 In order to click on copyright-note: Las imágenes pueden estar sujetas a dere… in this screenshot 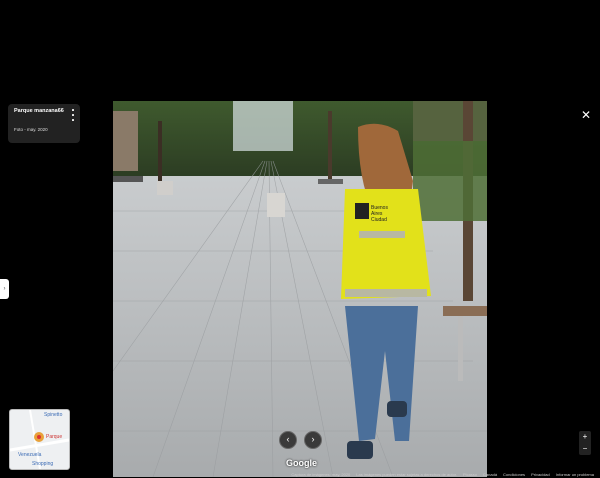, I will do `click(407, 474)`.